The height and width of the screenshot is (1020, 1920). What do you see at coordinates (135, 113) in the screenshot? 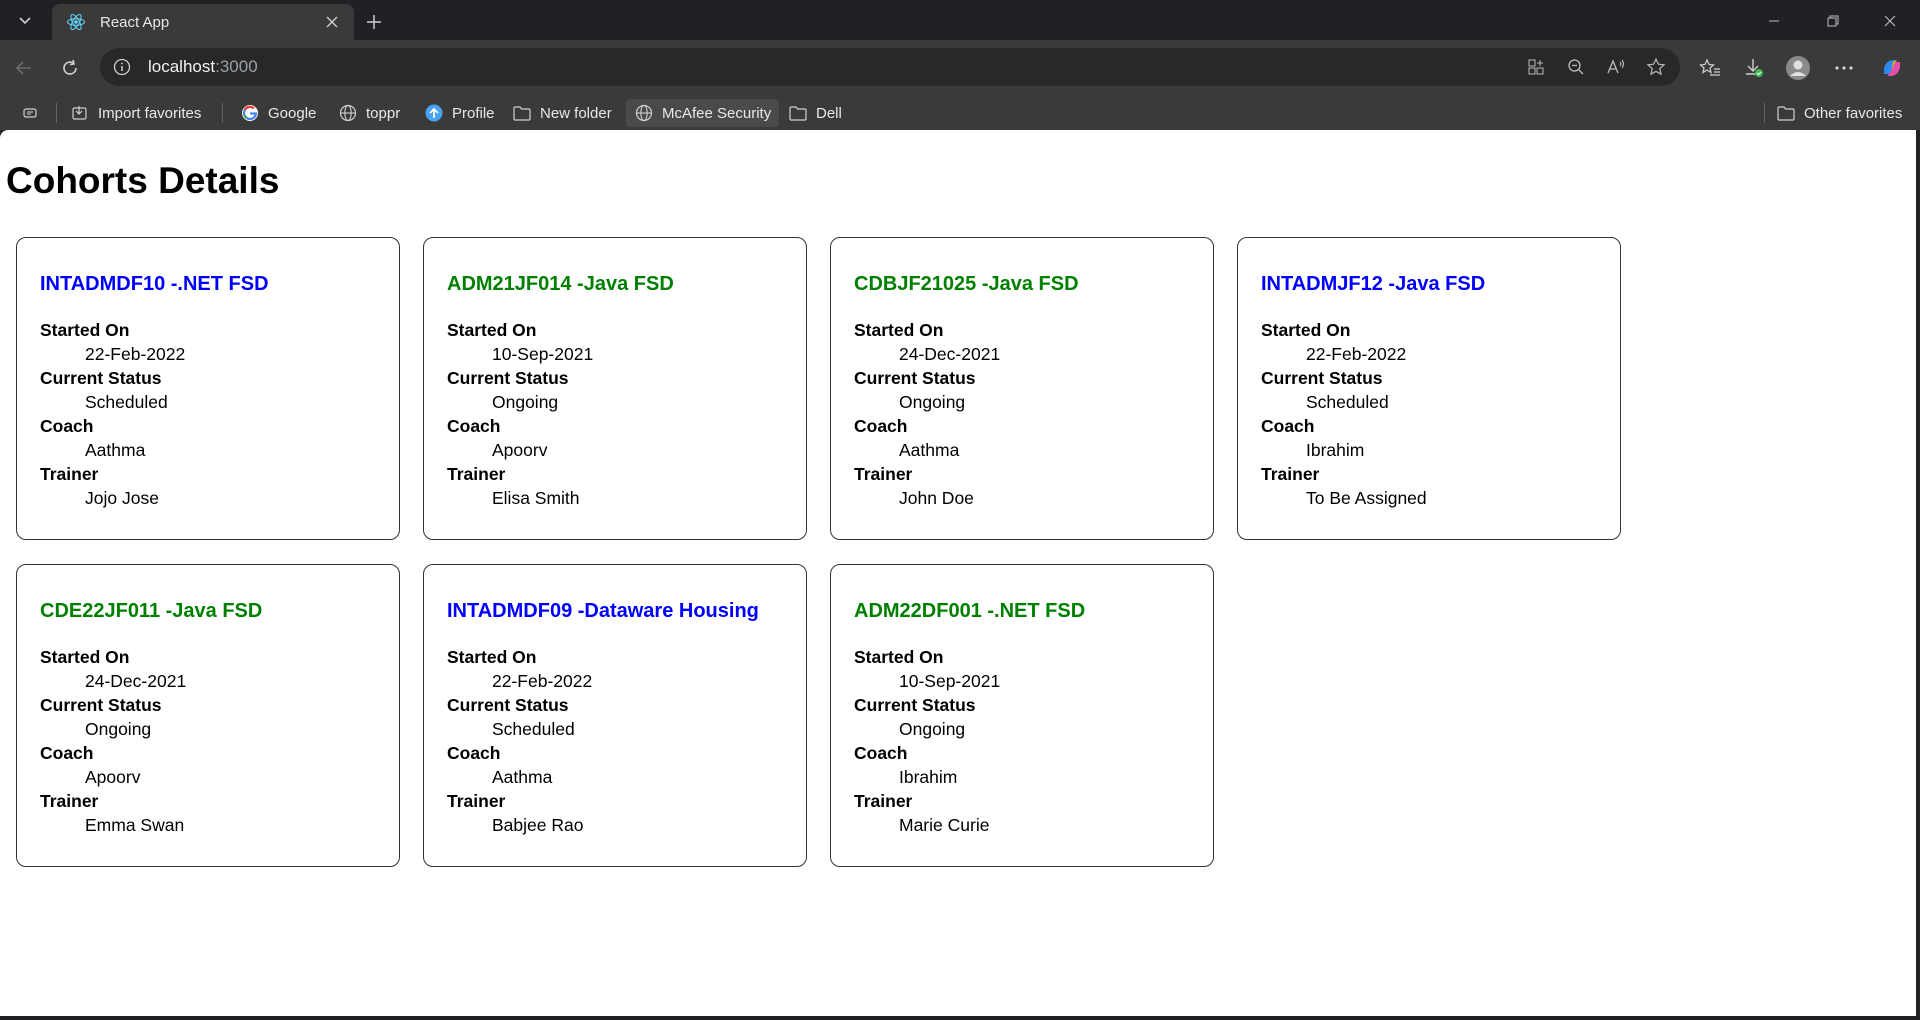
I see `import-favorites-link: Import favorites` at bounding box center [135, 113].